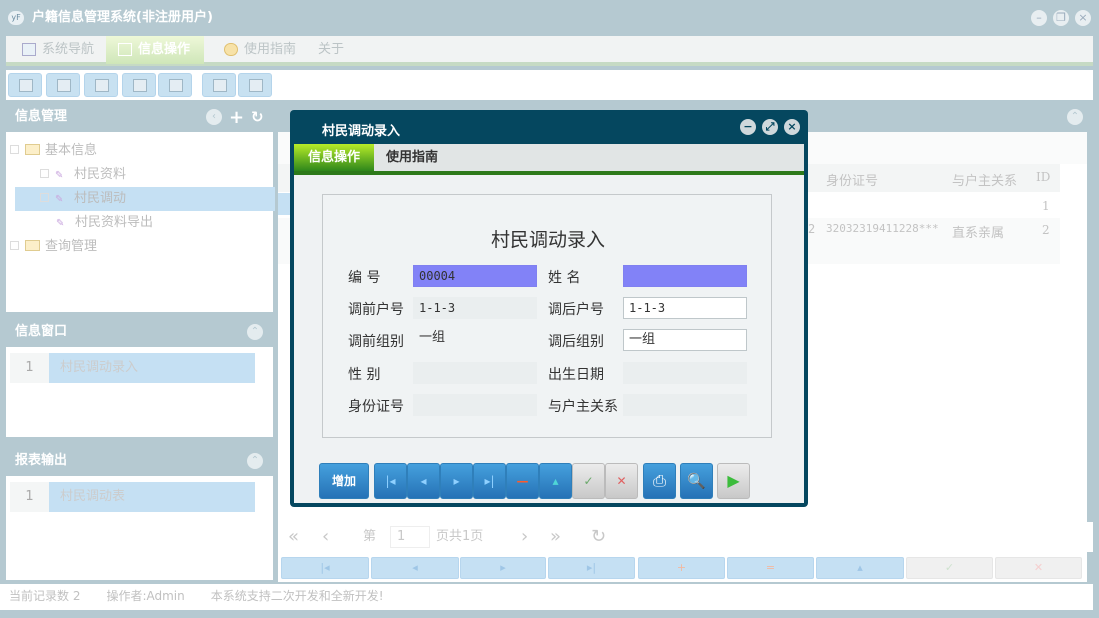 Image resolution: width=1099 pixels, height=618 pixels. Describe the element at coordinates (1046, 230) in the screenshot. I see `cell-id: 2` at that location.